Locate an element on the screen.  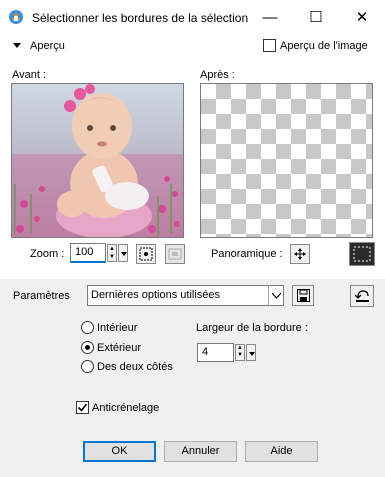
close-button: ✕ is located at coordinates (362, 17).